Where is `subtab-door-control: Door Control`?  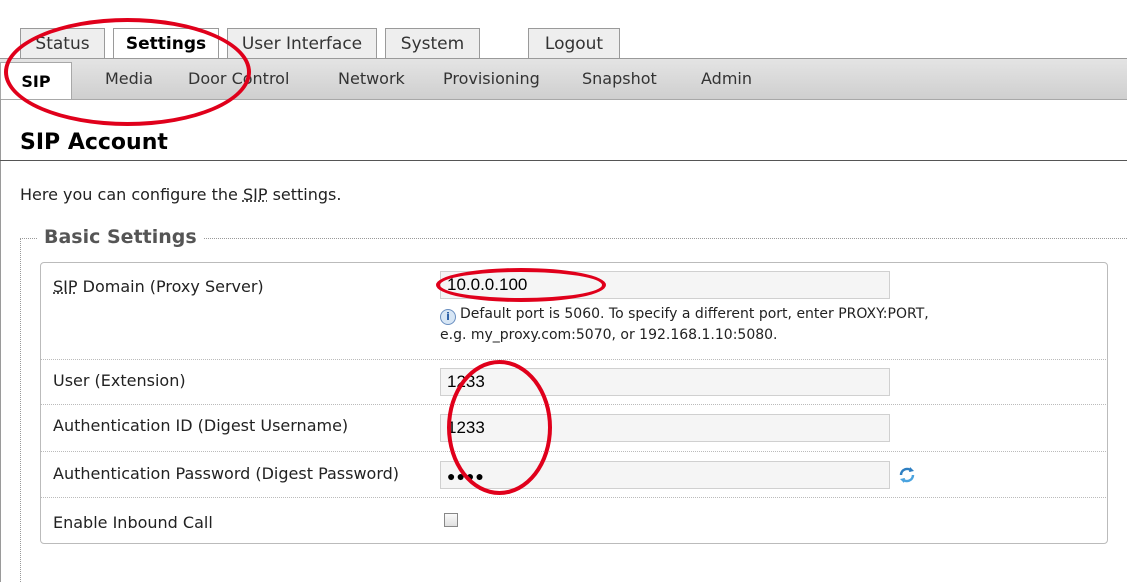 subtab-door-control: Door Control is located at coordinates (238, 79).